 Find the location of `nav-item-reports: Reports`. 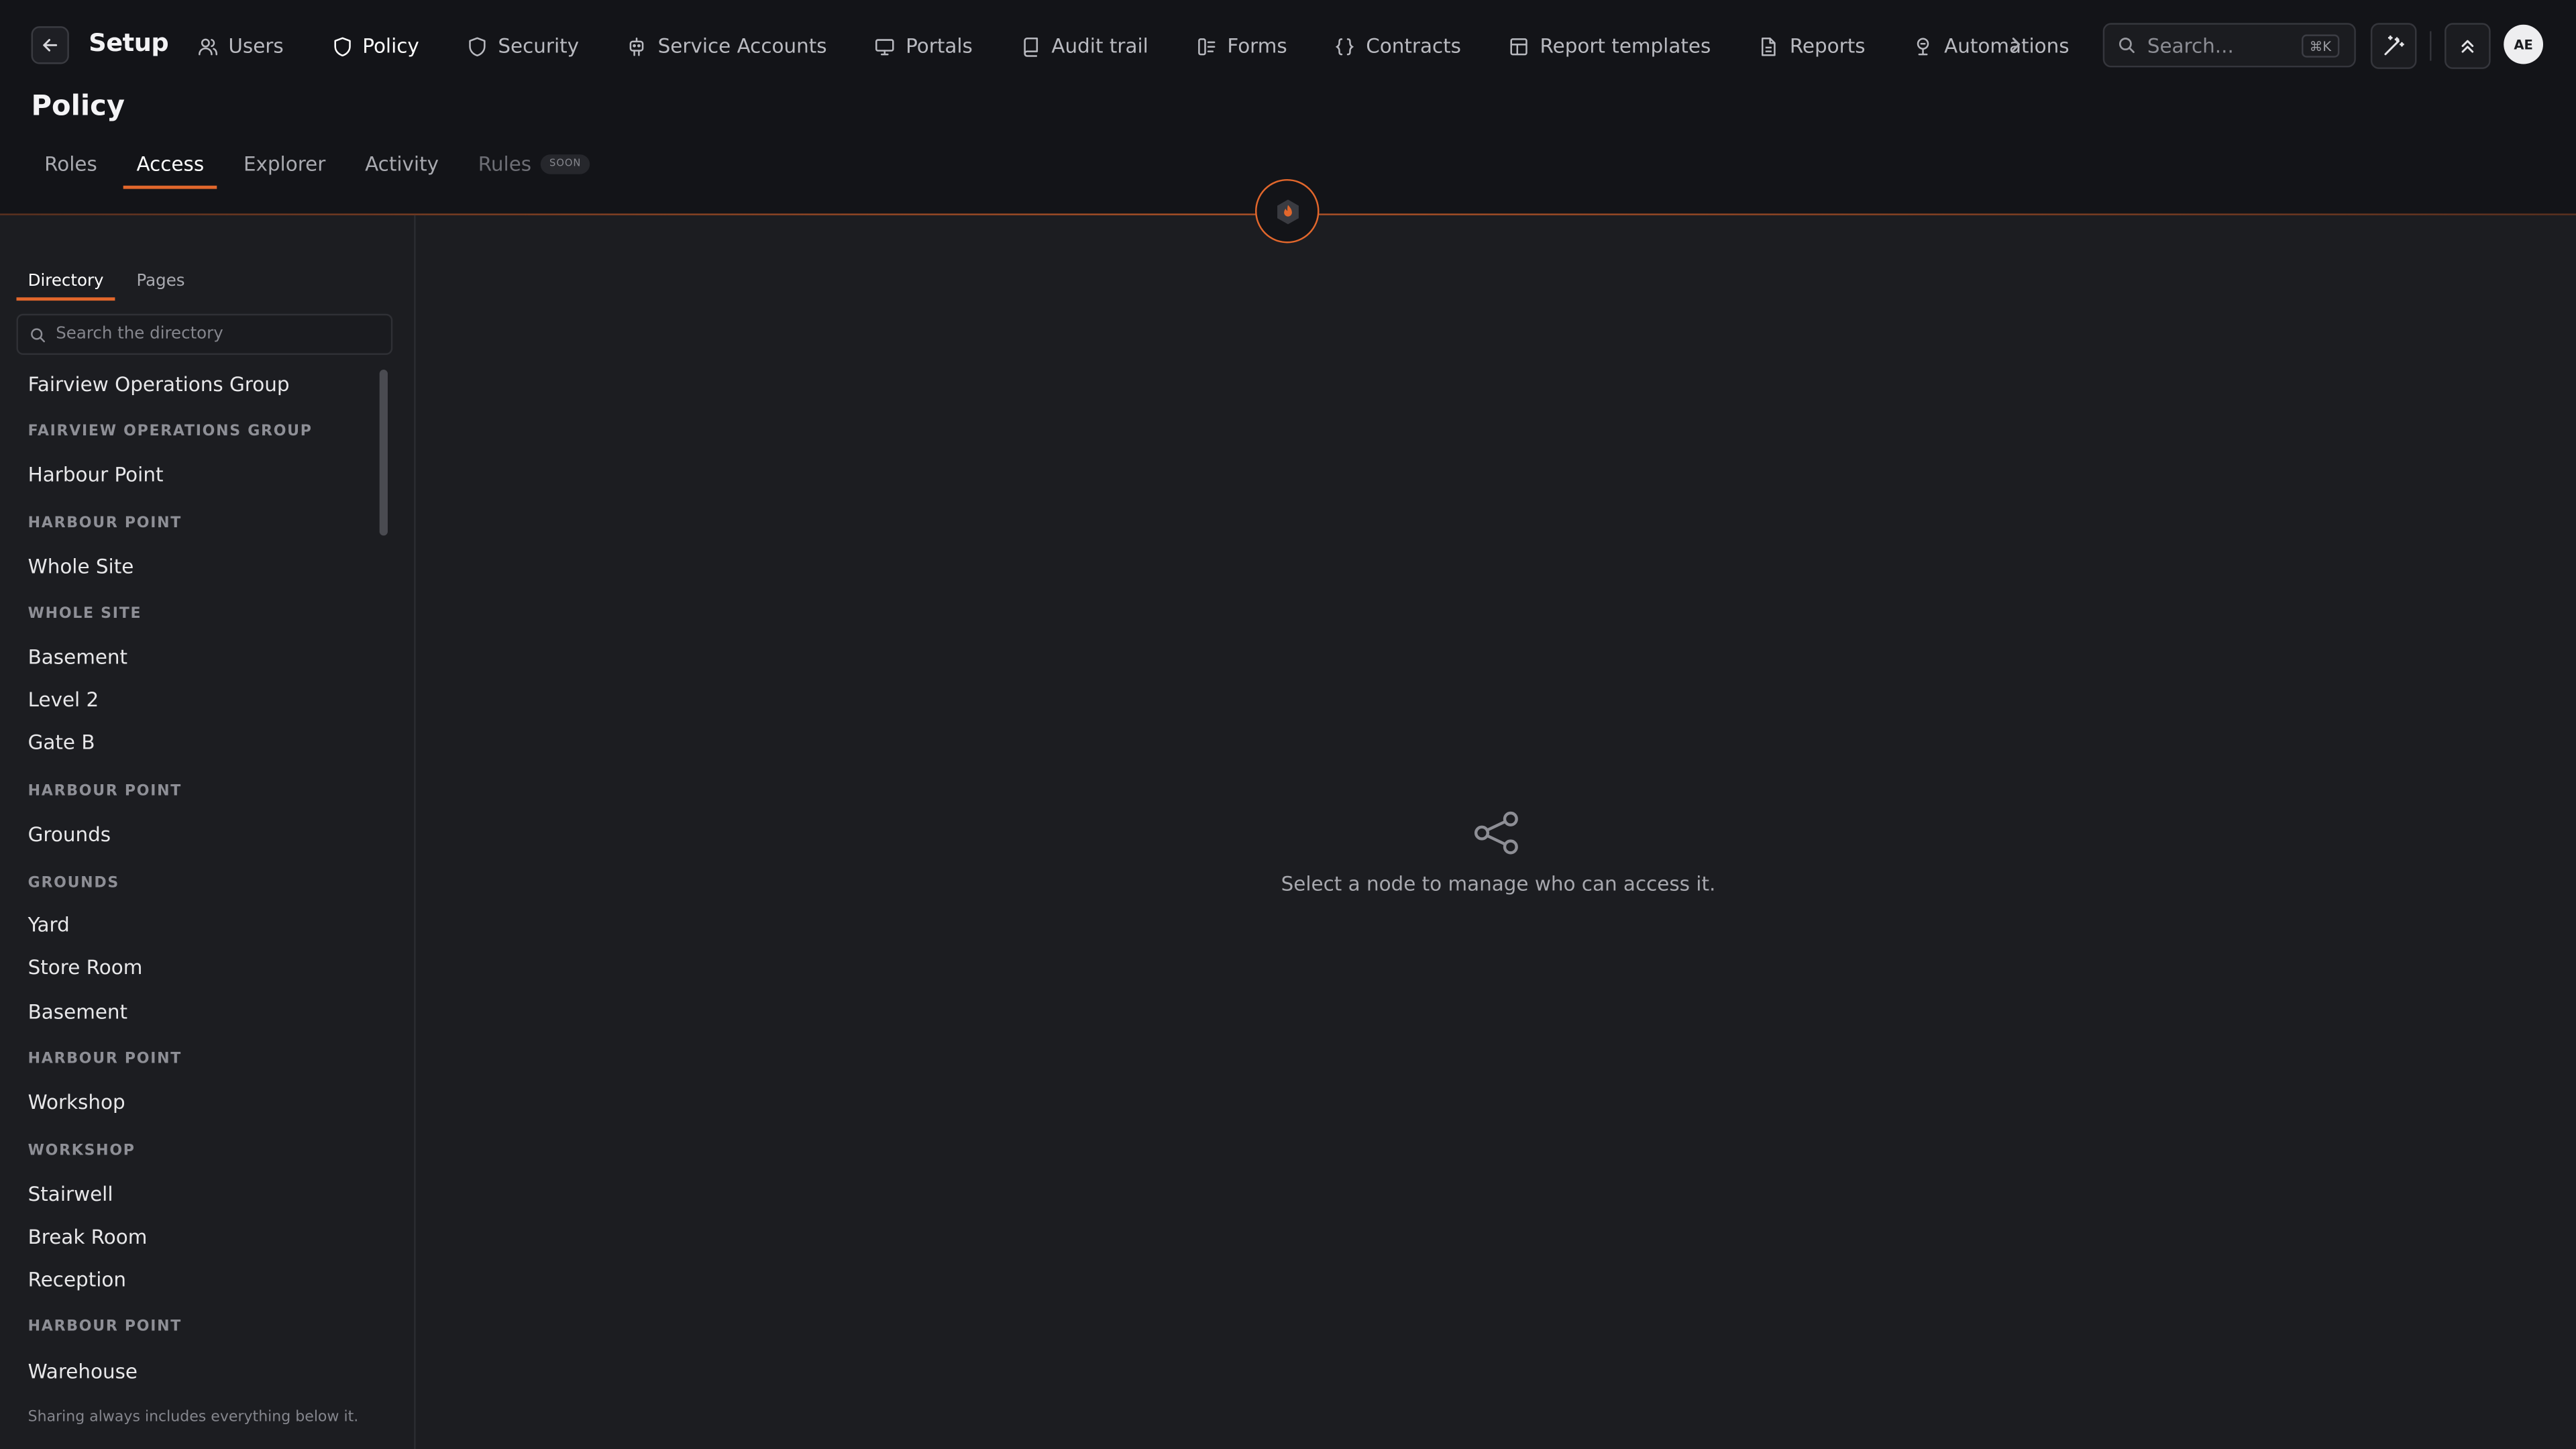

nav-item-reports: Reports is located at coordinates (1812, 46).